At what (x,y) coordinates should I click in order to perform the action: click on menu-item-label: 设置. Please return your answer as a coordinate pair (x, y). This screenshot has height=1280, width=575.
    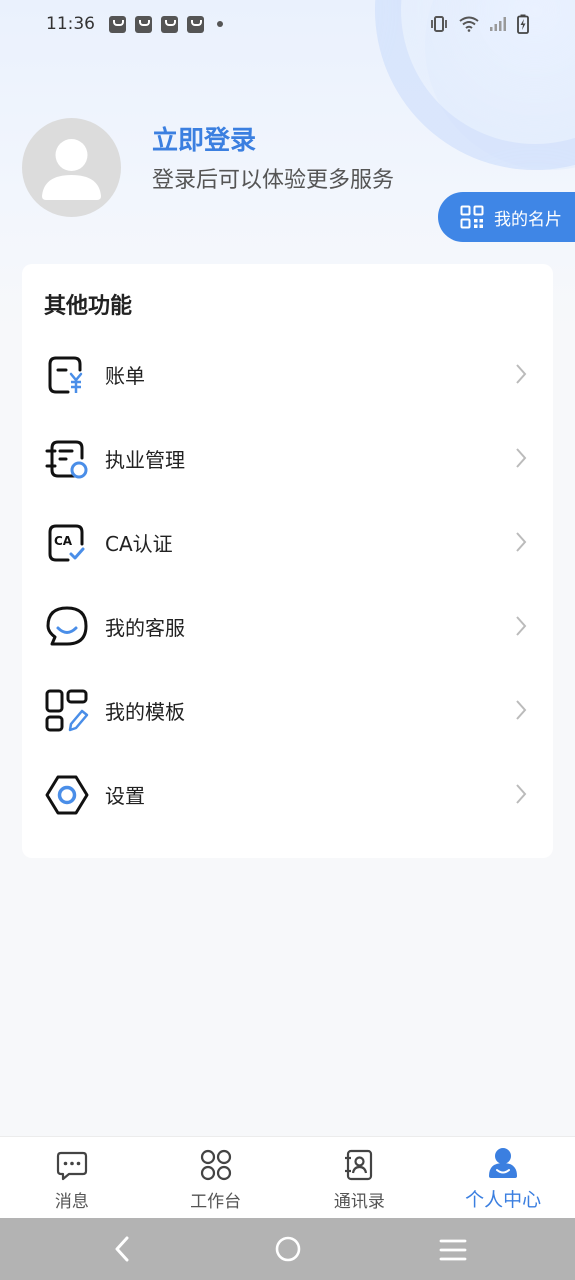
    Looking at the image, I should click on (125, 795).